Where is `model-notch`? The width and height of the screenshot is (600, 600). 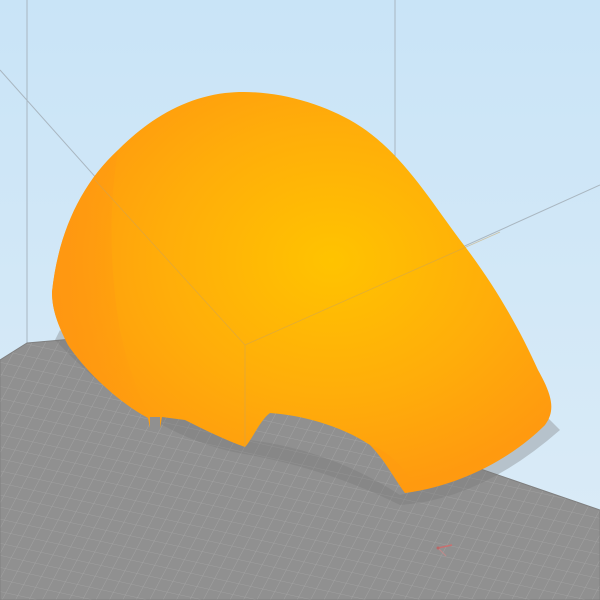 model-notch is located at coordinates (155, 422).